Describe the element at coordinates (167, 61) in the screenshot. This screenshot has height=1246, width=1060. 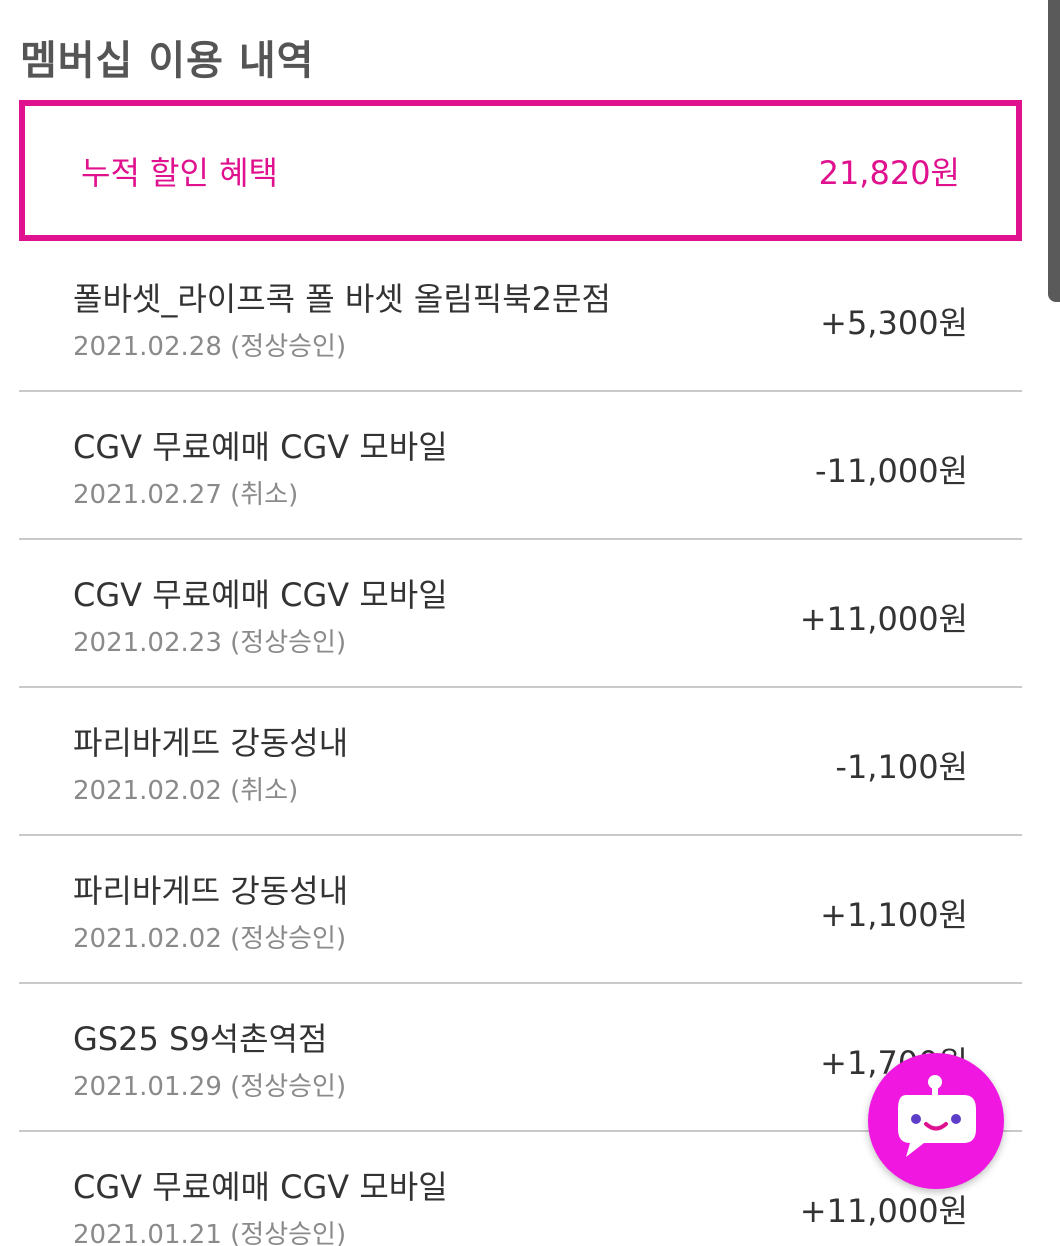
I see `page-title: 멤버십 이용 내역` at that location.